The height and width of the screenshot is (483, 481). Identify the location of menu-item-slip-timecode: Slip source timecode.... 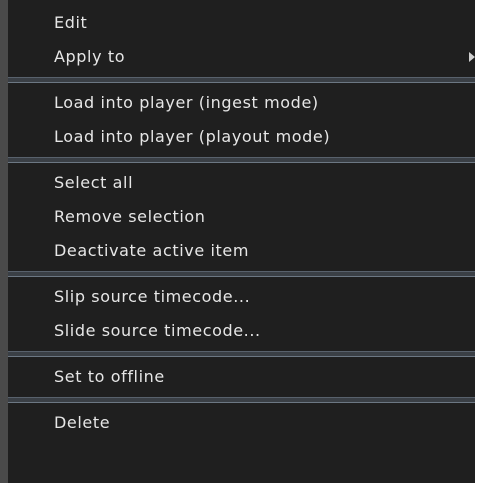
(241, 297).